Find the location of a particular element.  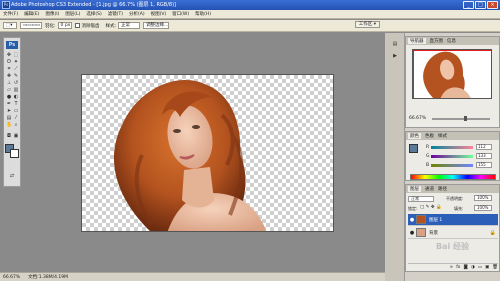

new-group-icon: ▭ is located at coordinates (480, 267).